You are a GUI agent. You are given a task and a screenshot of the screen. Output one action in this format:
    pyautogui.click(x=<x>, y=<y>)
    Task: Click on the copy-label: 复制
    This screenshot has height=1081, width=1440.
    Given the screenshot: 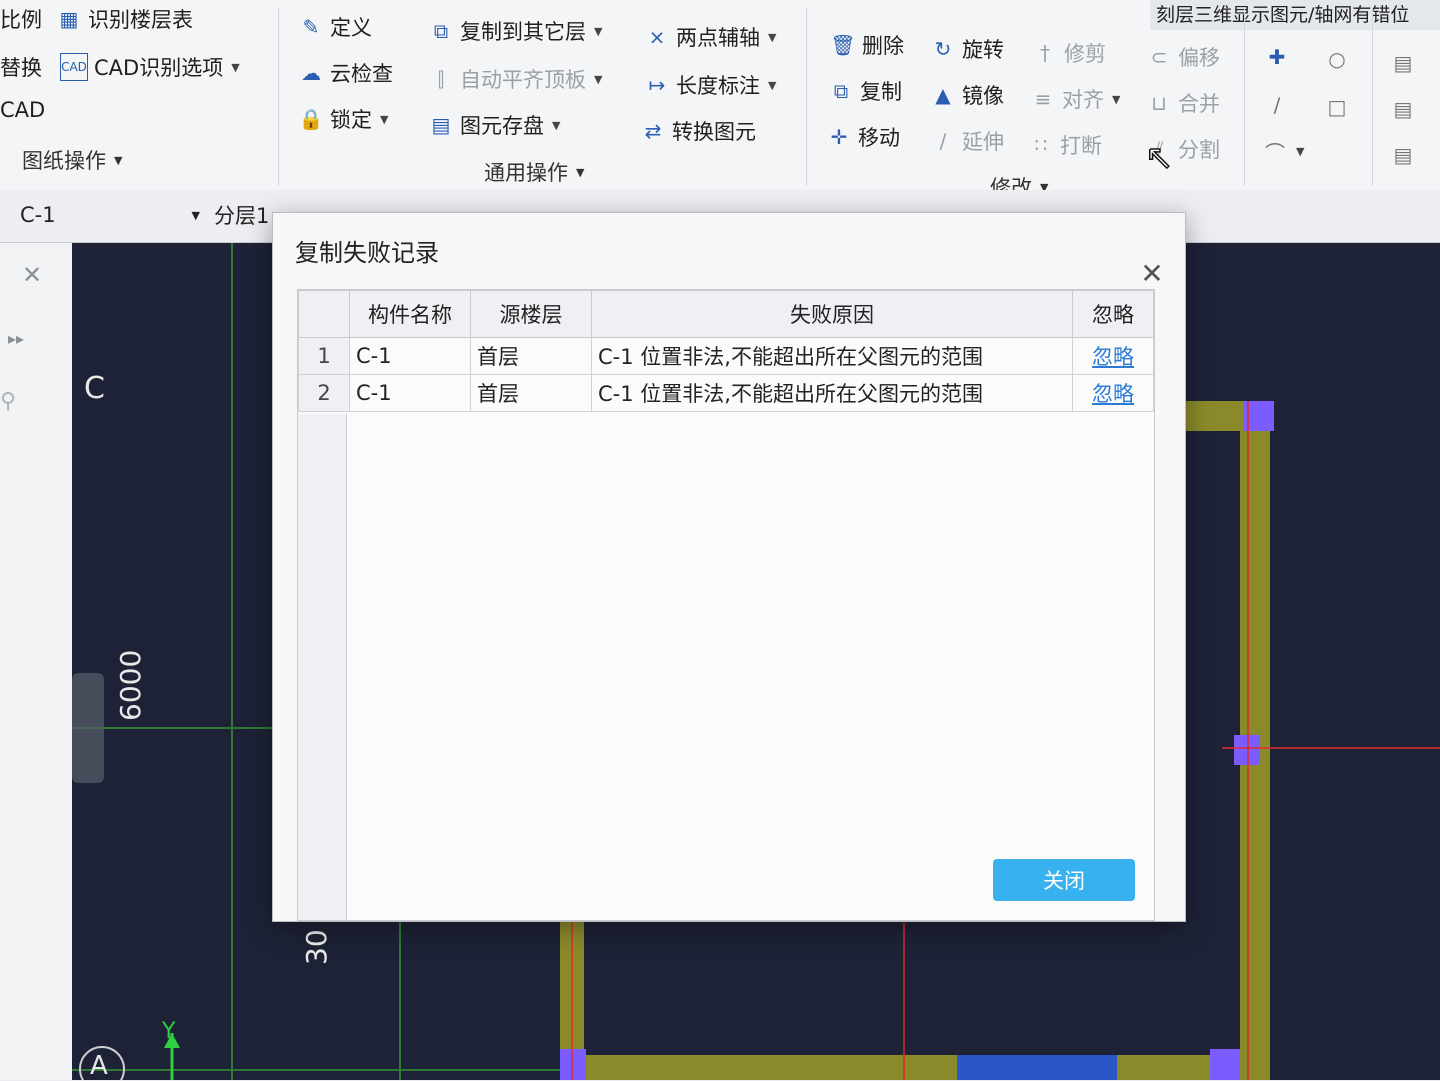 What is the action you would take?
    pyautogui.click(x=881, y=92)
    